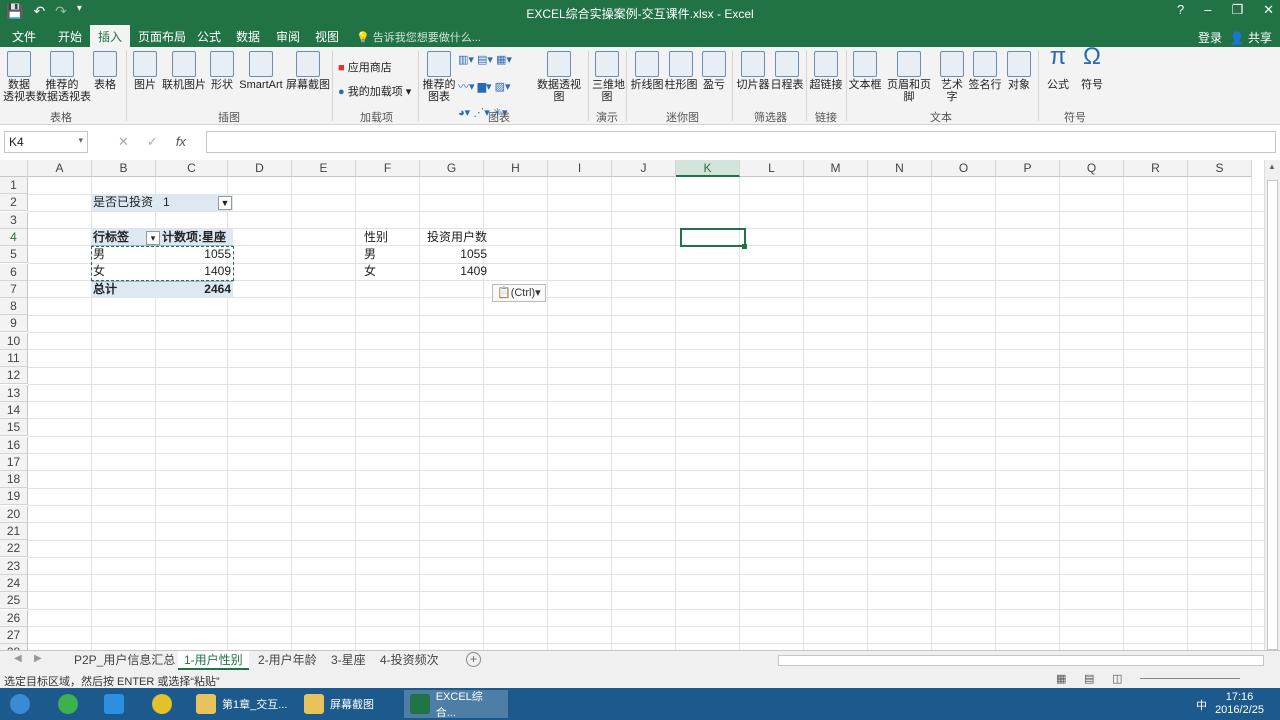 This screenshot has width=1280, height=720. Describe the element at coordinates (124, 168) in the screenshot. I see `column-header: B` at that location.